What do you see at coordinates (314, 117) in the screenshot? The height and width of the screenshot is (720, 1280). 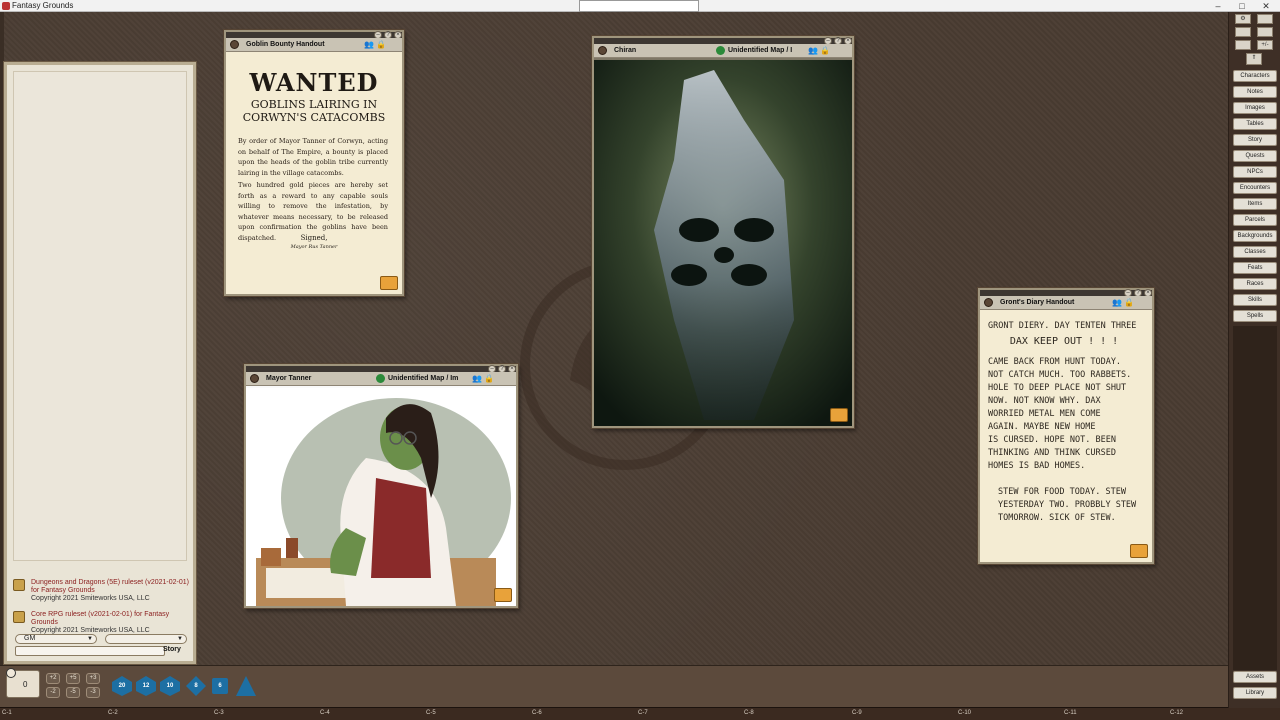 I see `handout-subtitle: CORWYN'S CATACOMBS` at bounding box center [314, 117].